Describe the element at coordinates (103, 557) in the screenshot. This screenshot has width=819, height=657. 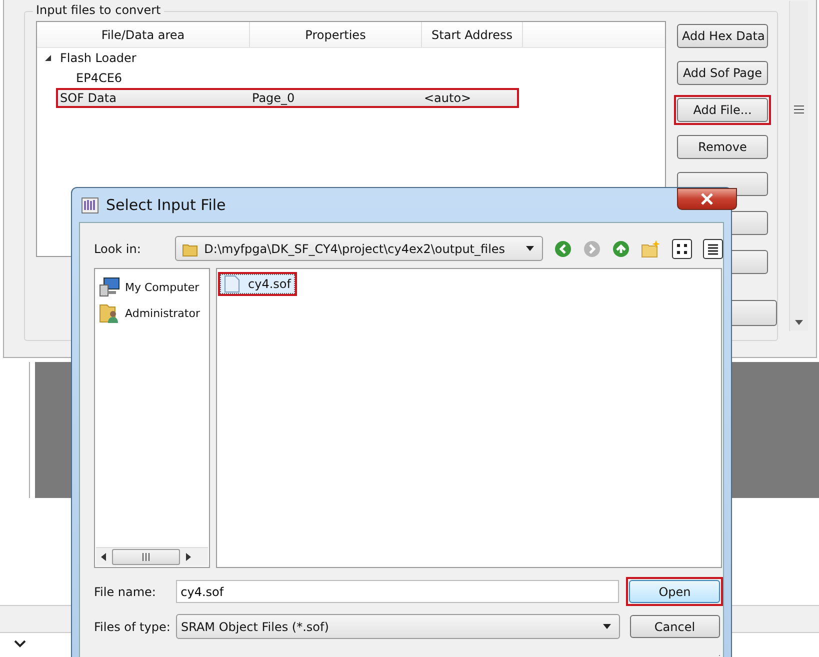
I see `left-arrow-icon` at that location.